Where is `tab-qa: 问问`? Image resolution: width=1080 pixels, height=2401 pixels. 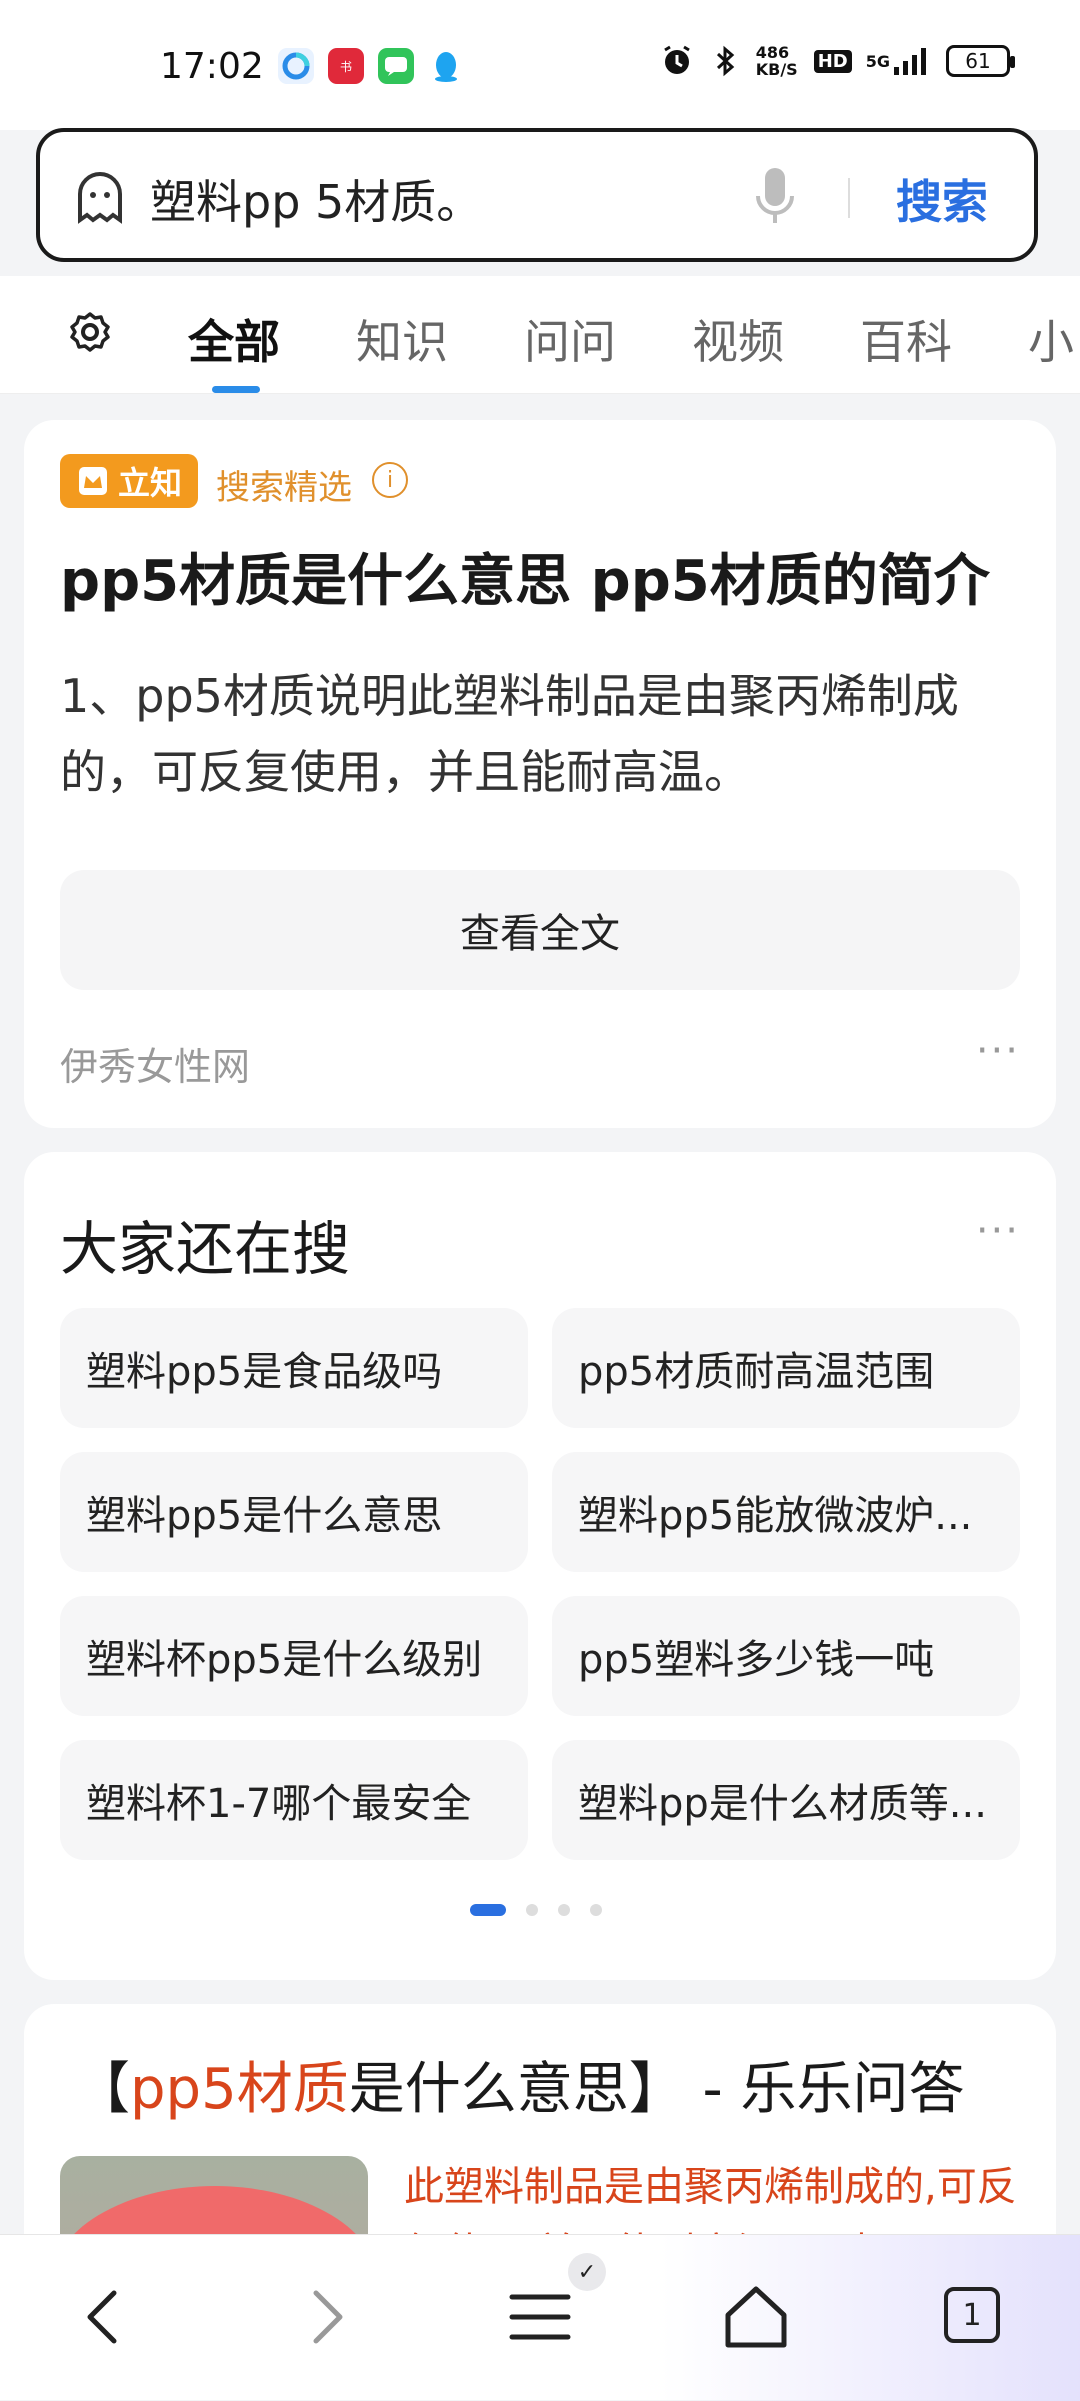
tab-qa: 问问 is located at coordinates (570, 339).